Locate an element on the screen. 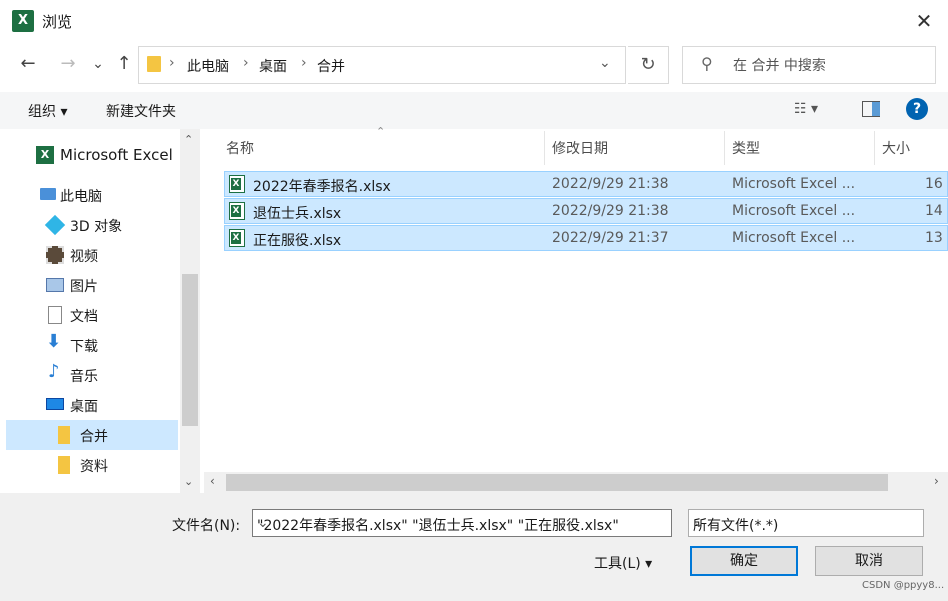  sidebar-item-label: 桌面 is located at coordinates (84, 407).